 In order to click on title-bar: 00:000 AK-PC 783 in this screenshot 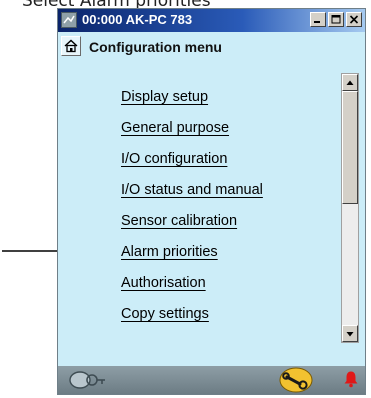, I will do `click(211, 20)`.